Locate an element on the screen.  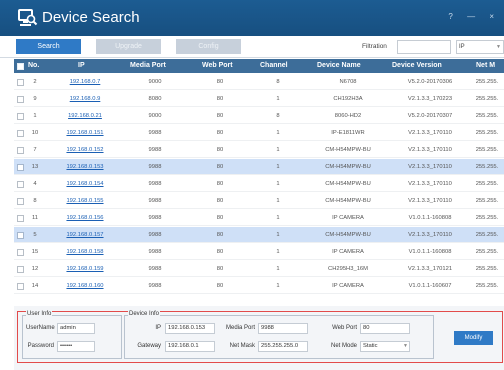
cell-device-name: CH295H3_16M is located at coordinates (348, 269).